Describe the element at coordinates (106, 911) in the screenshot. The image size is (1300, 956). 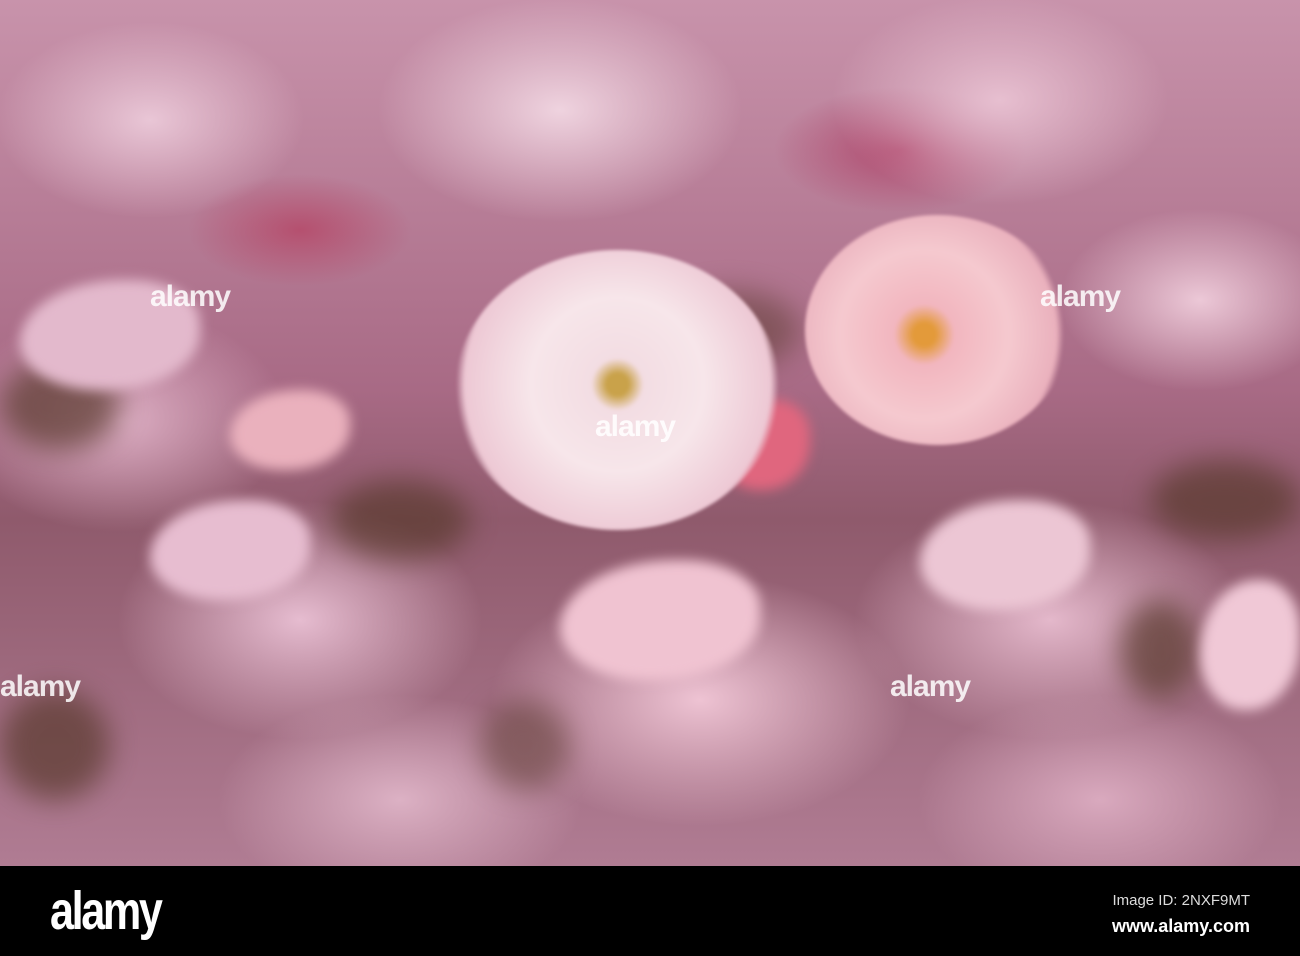
I see `alamy-logo: alamy` at that location.